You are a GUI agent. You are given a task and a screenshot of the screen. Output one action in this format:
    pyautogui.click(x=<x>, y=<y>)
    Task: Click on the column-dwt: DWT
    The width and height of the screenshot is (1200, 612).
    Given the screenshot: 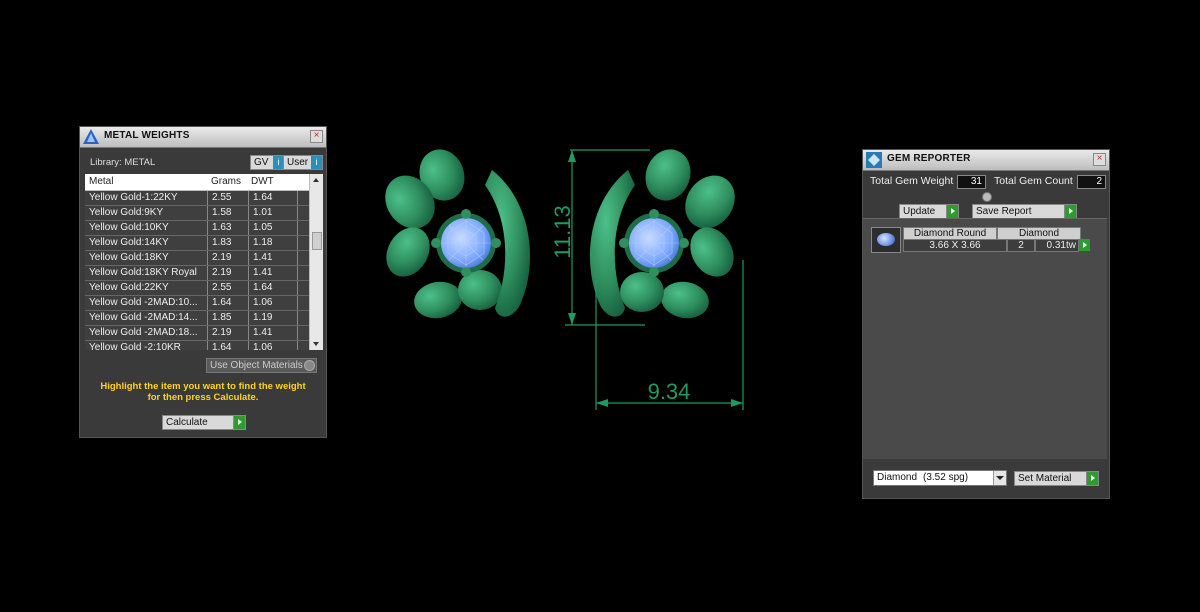 What is the action you would take?
    pyautogui.click(x=271, y=182)
    